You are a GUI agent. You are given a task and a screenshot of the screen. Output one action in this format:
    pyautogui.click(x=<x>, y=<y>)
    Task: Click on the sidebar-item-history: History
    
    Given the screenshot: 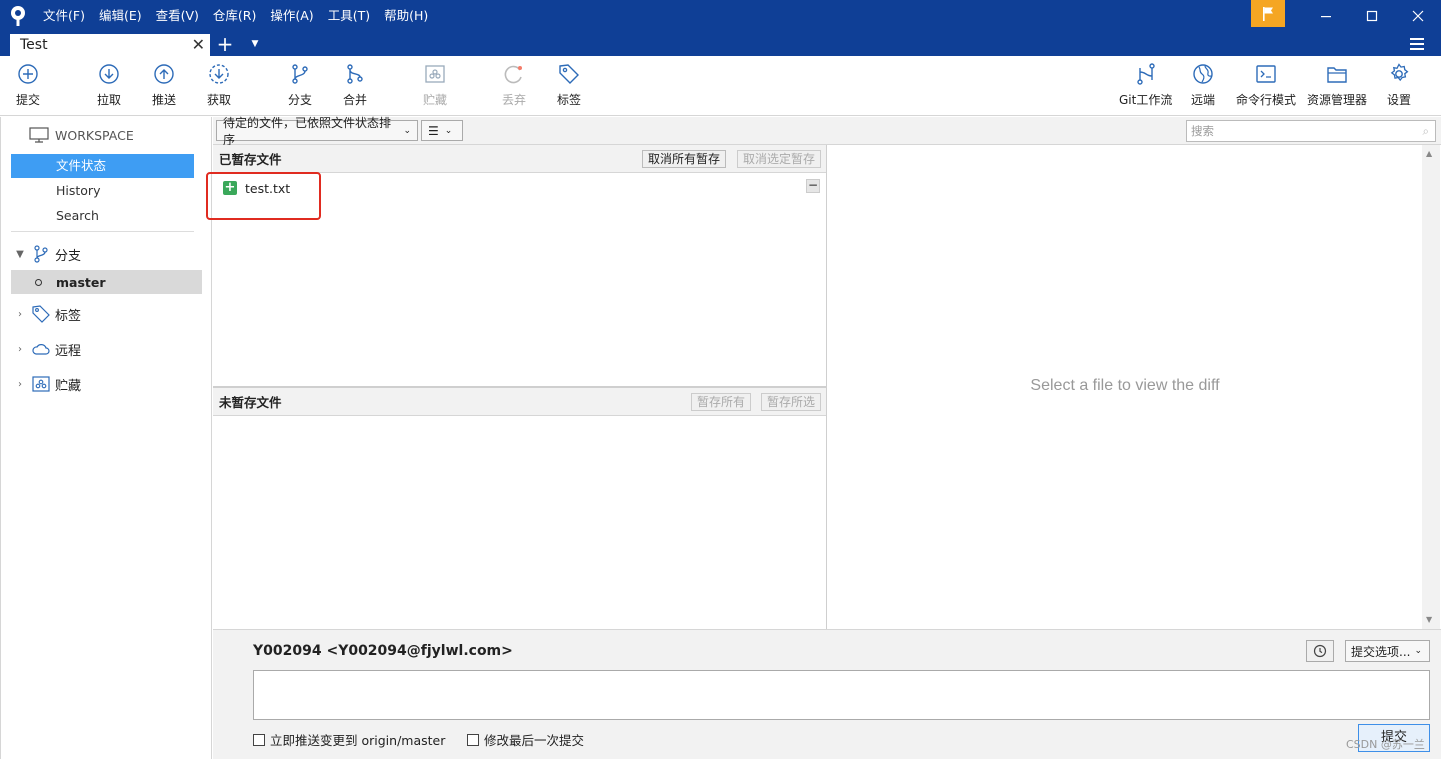 What is the action you would take?
    pyautogui.click(x=102, y=191)
    